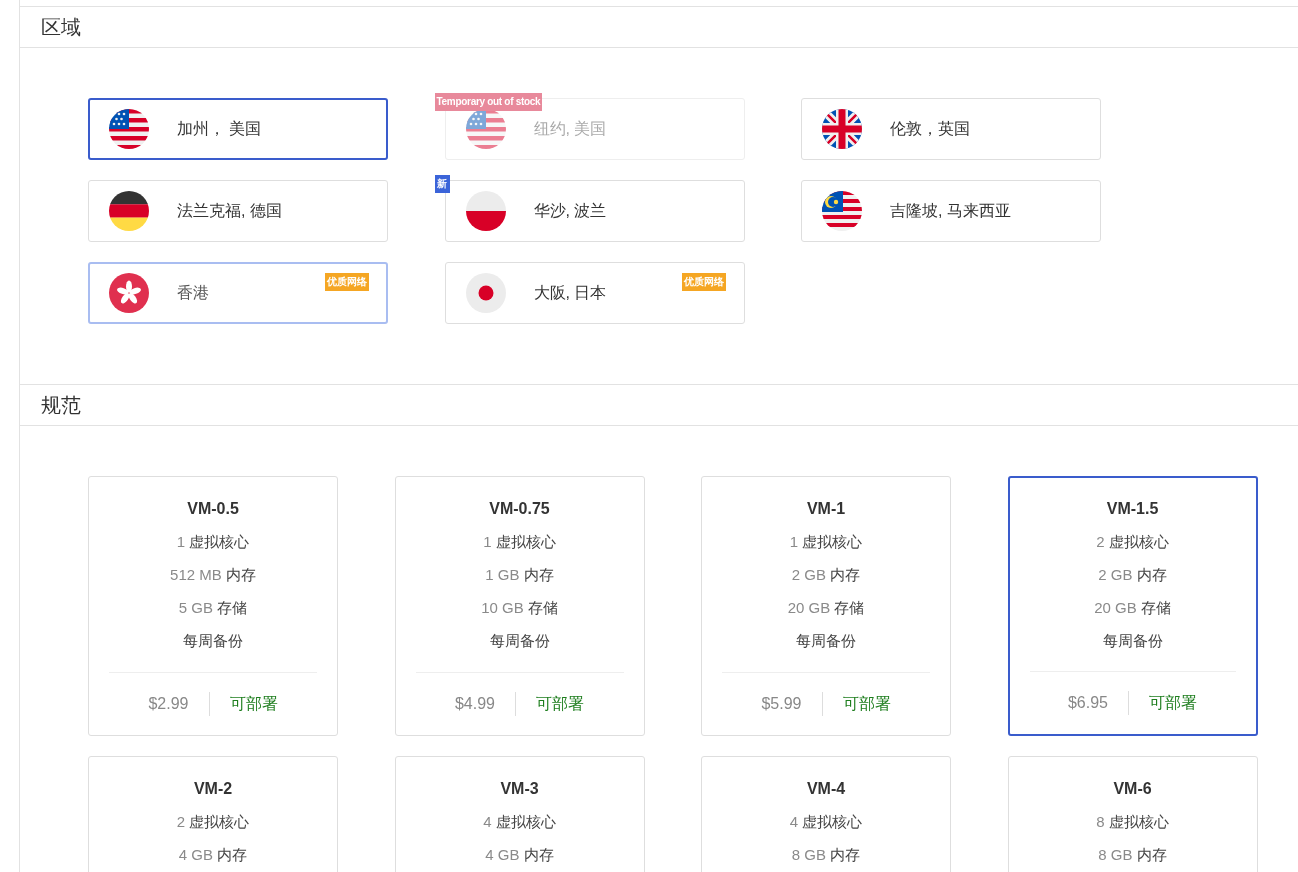 The width and height of the screenshot is (1298, 872). Describe the element at coordinates (213, 789) in the screenshot. I see `plan-title: VM-2` at that location.